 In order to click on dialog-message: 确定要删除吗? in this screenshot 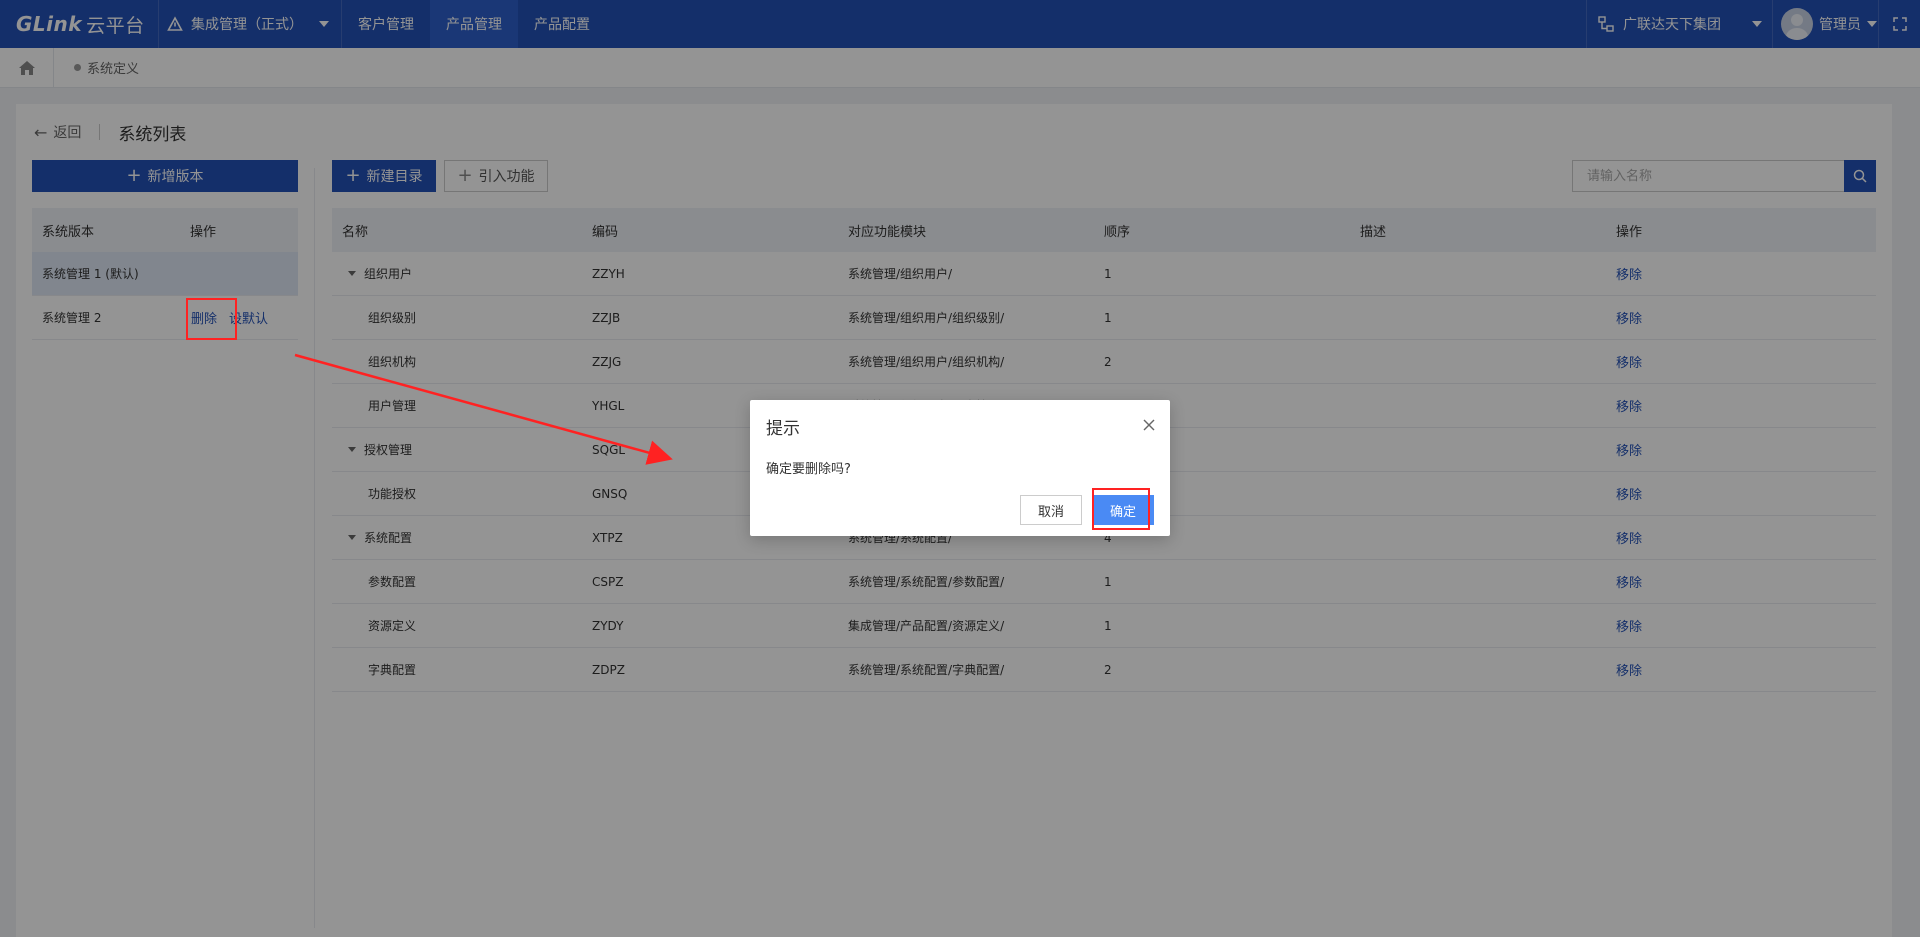, I will do `click(808, 469)`.